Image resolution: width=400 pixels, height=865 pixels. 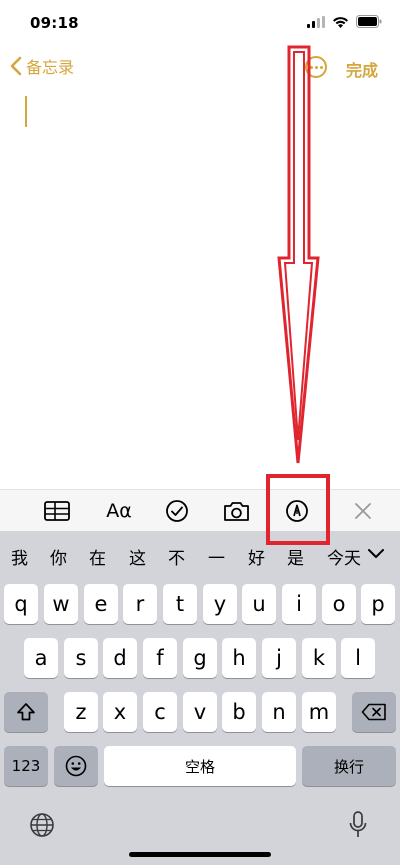 I want to click on key-e: e, so click(x=101, y=604).